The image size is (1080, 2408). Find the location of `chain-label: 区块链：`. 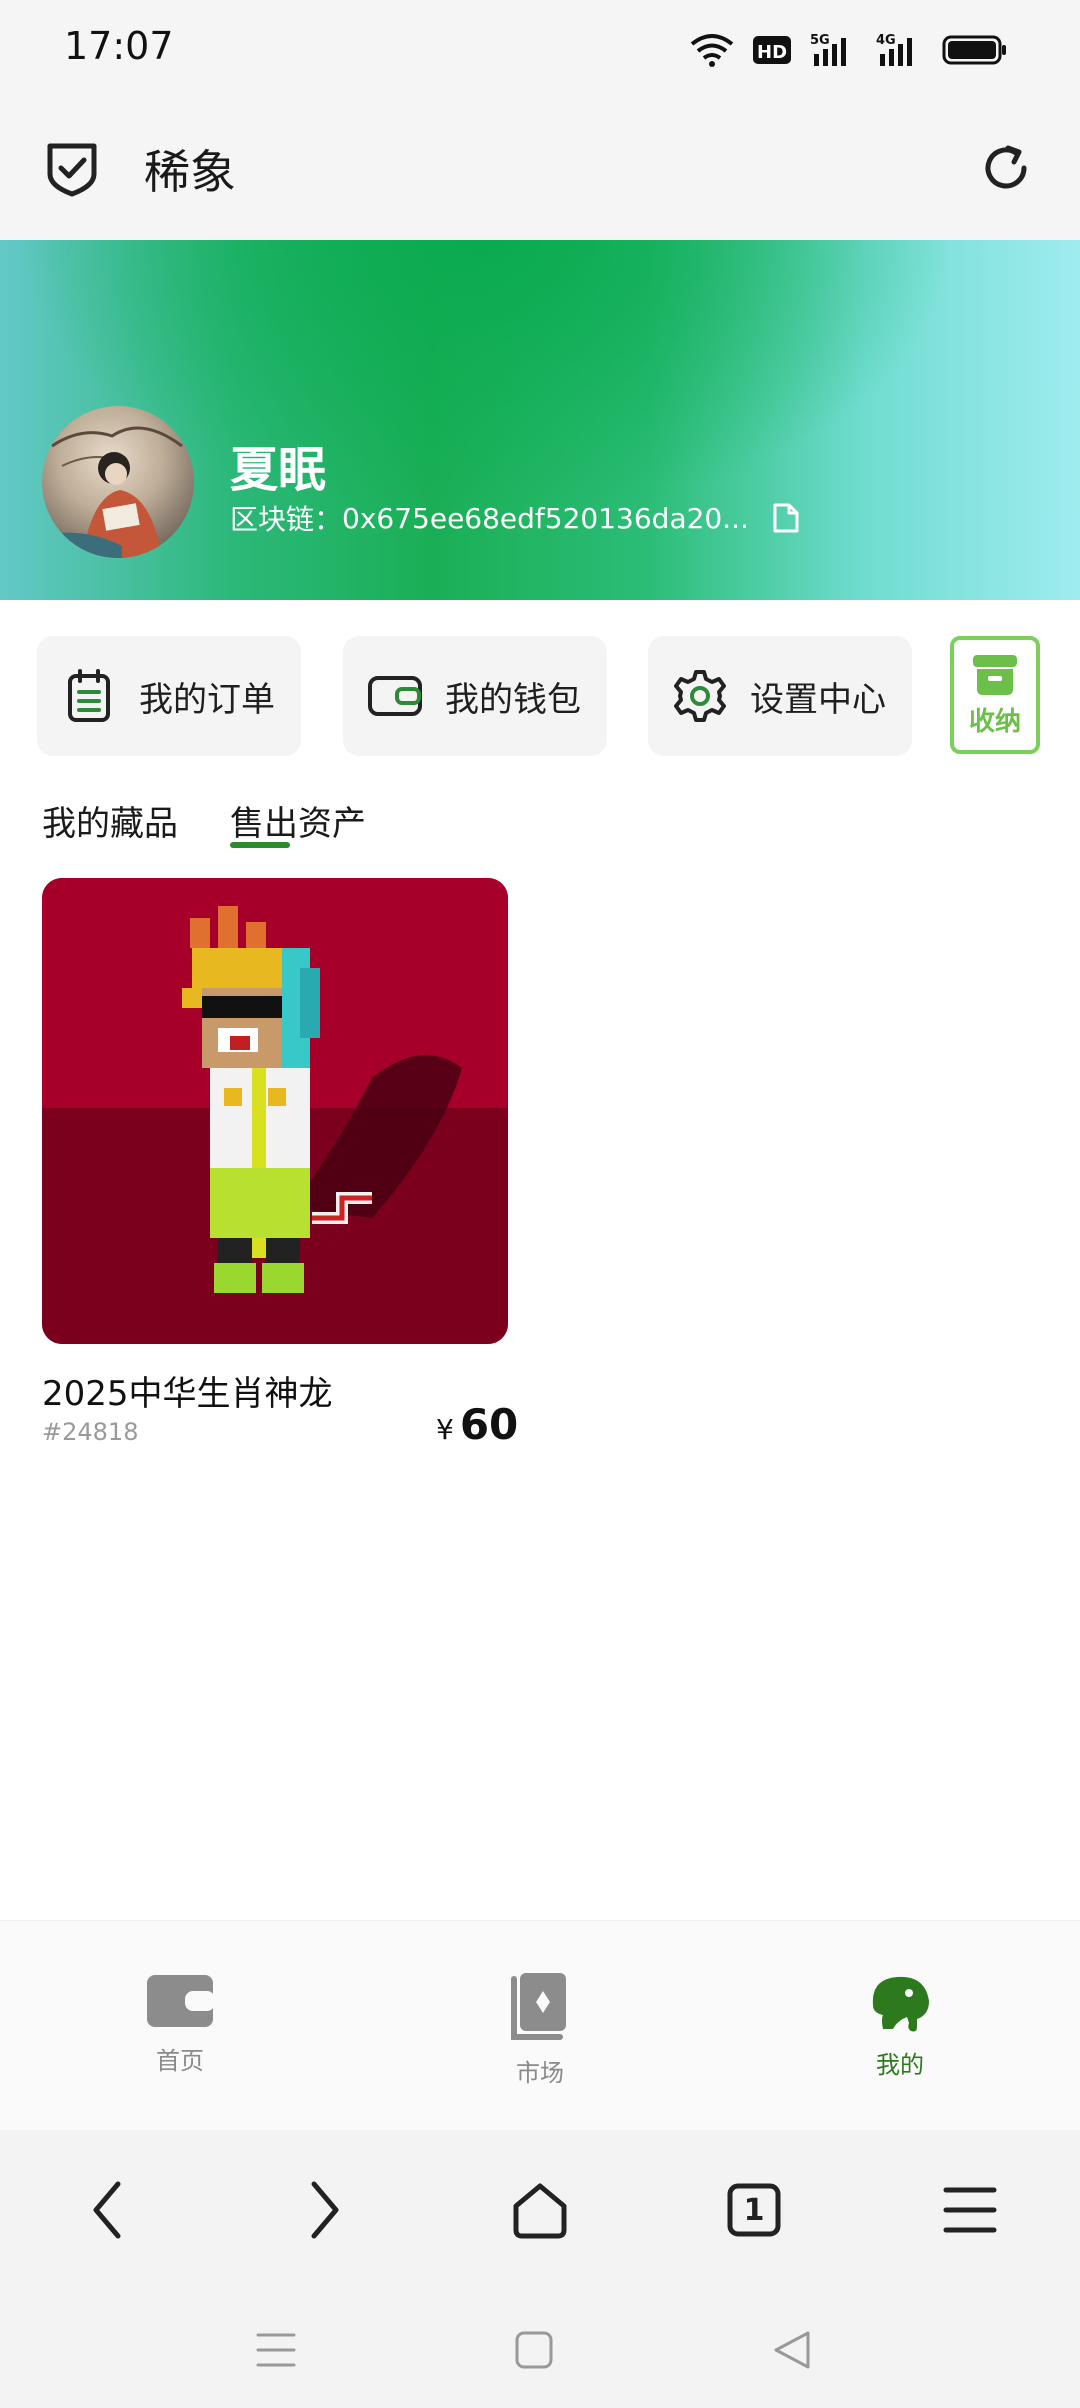

chain-label: 区块链： is located at coordinates (286, 519).